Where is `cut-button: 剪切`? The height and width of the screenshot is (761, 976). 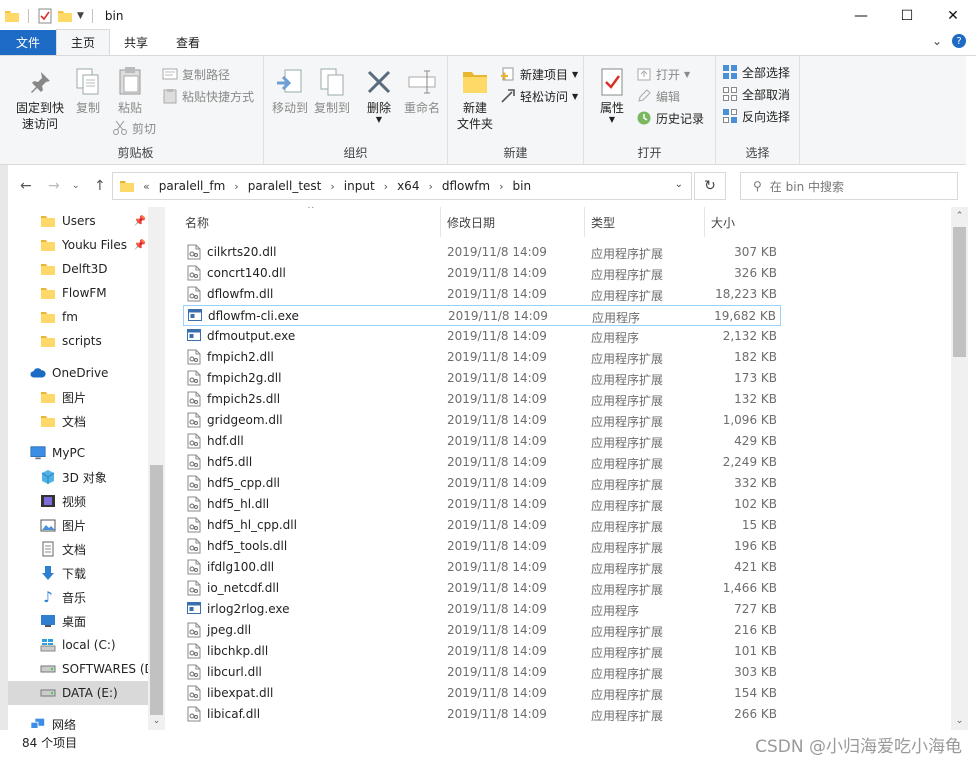
cut-button: 剪切 is located at coordinates (134, 128).